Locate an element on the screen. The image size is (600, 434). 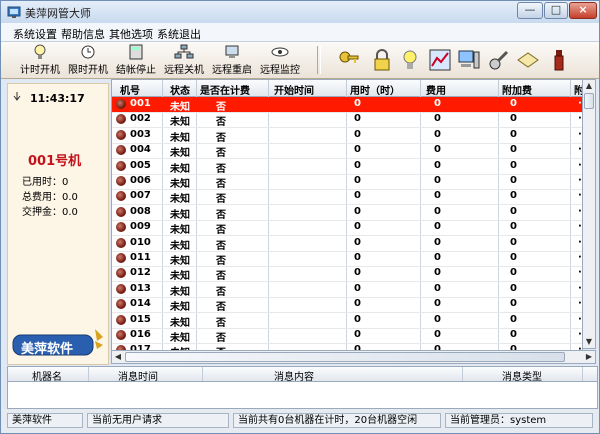
table-cell: 006 is located at coordinates (140, 180).